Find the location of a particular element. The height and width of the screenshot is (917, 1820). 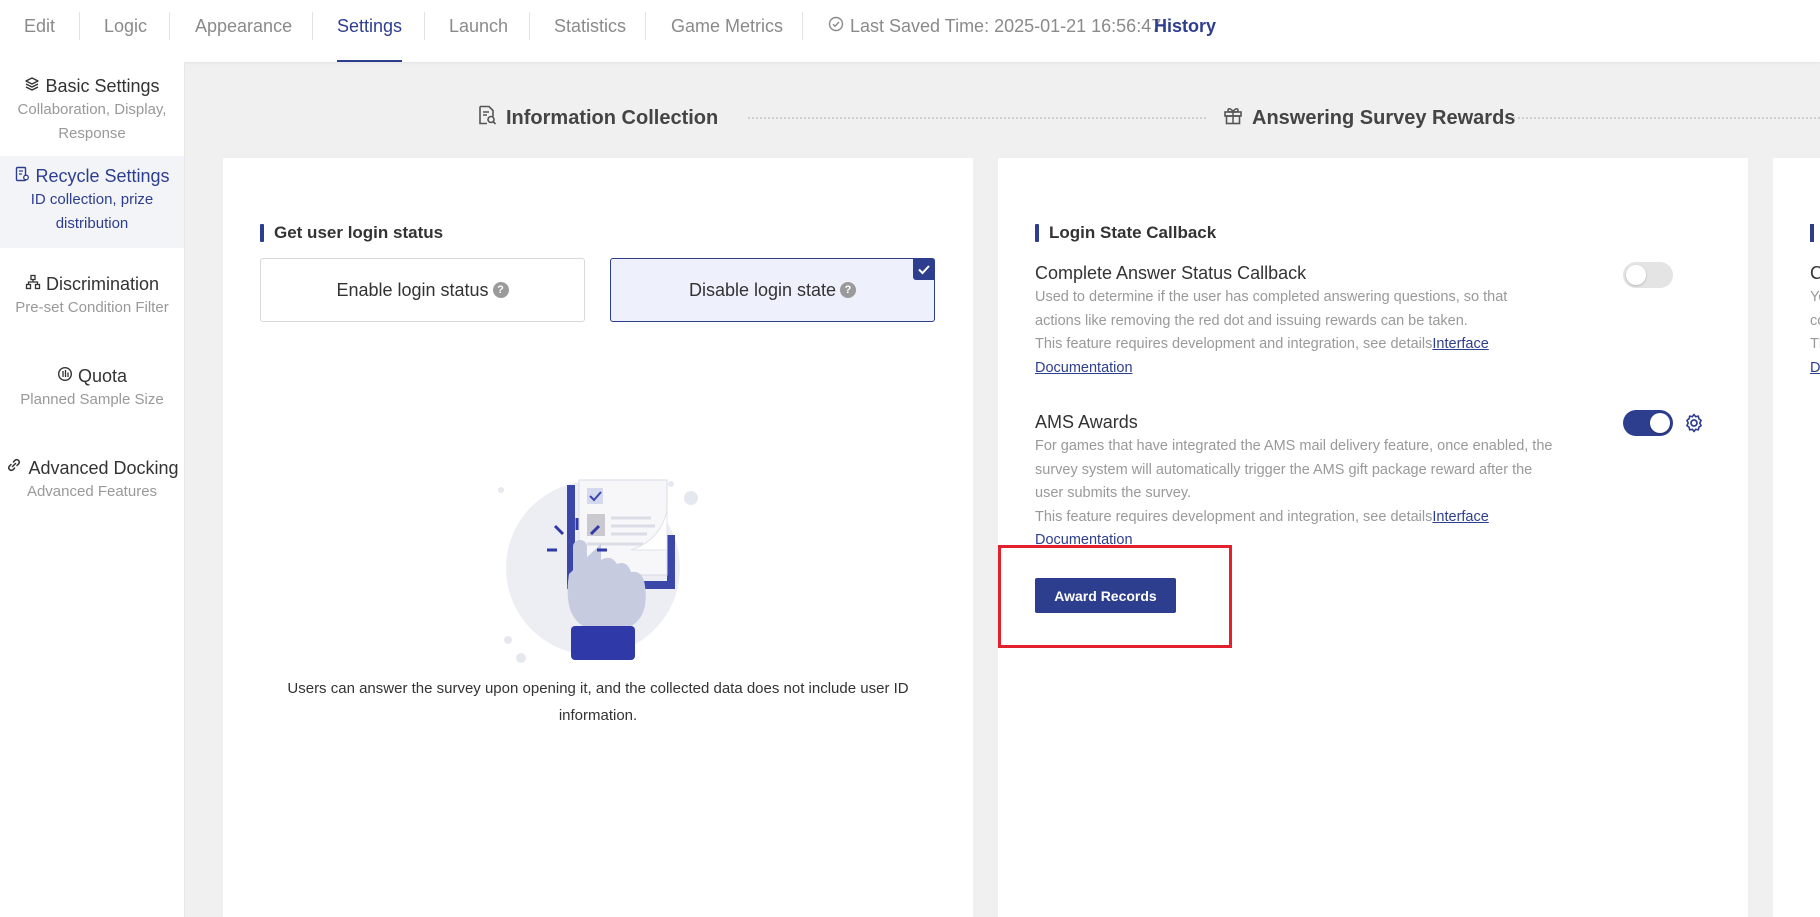

peek-title: C is located at coordinates (1815, 273).